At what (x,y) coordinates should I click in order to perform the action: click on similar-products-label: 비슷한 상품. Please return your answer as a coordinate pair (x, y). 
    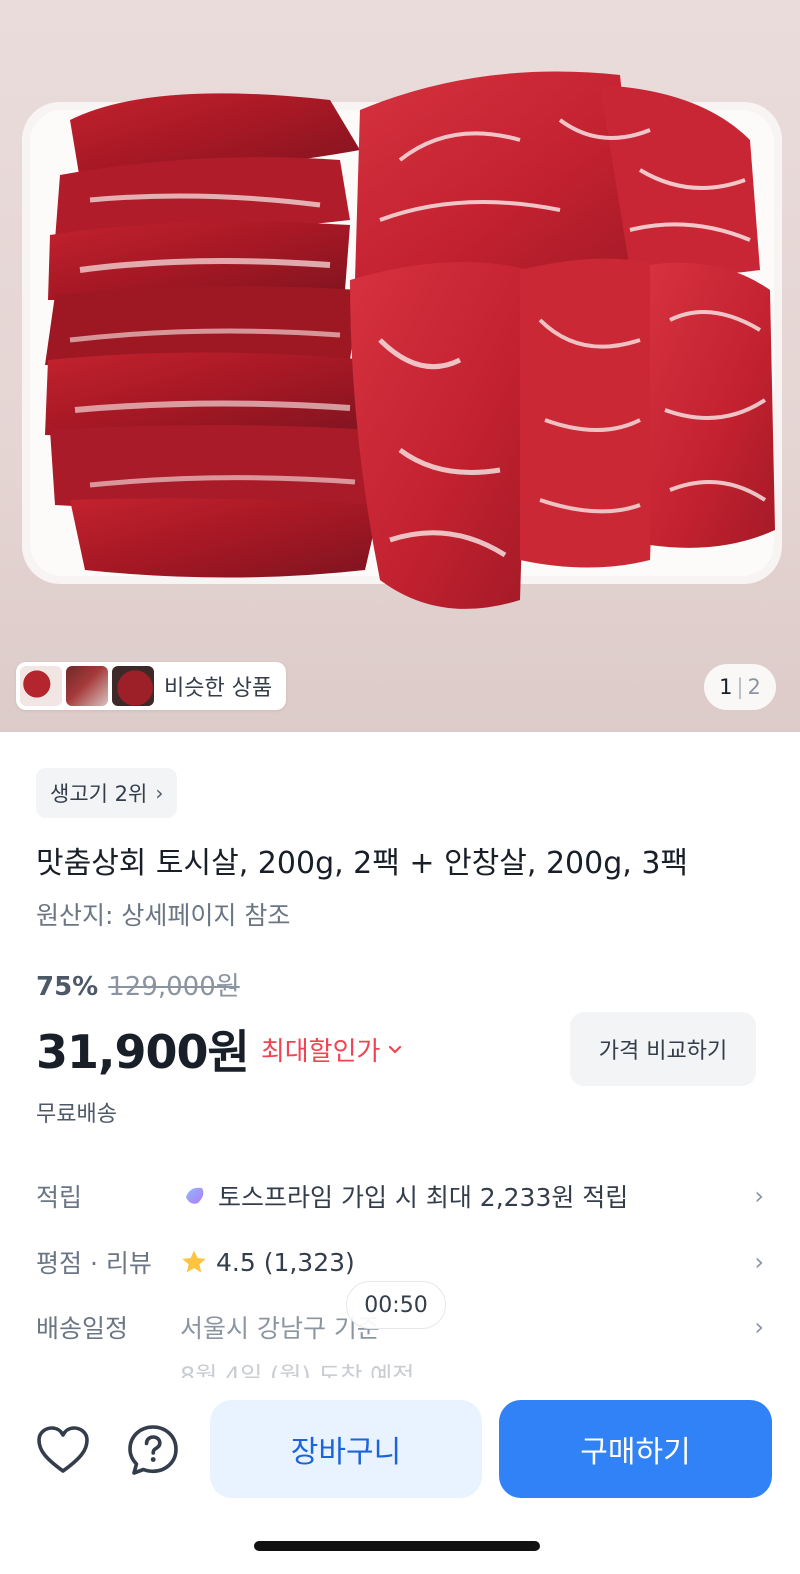
    Looking at the image, I should click on (218, 688).